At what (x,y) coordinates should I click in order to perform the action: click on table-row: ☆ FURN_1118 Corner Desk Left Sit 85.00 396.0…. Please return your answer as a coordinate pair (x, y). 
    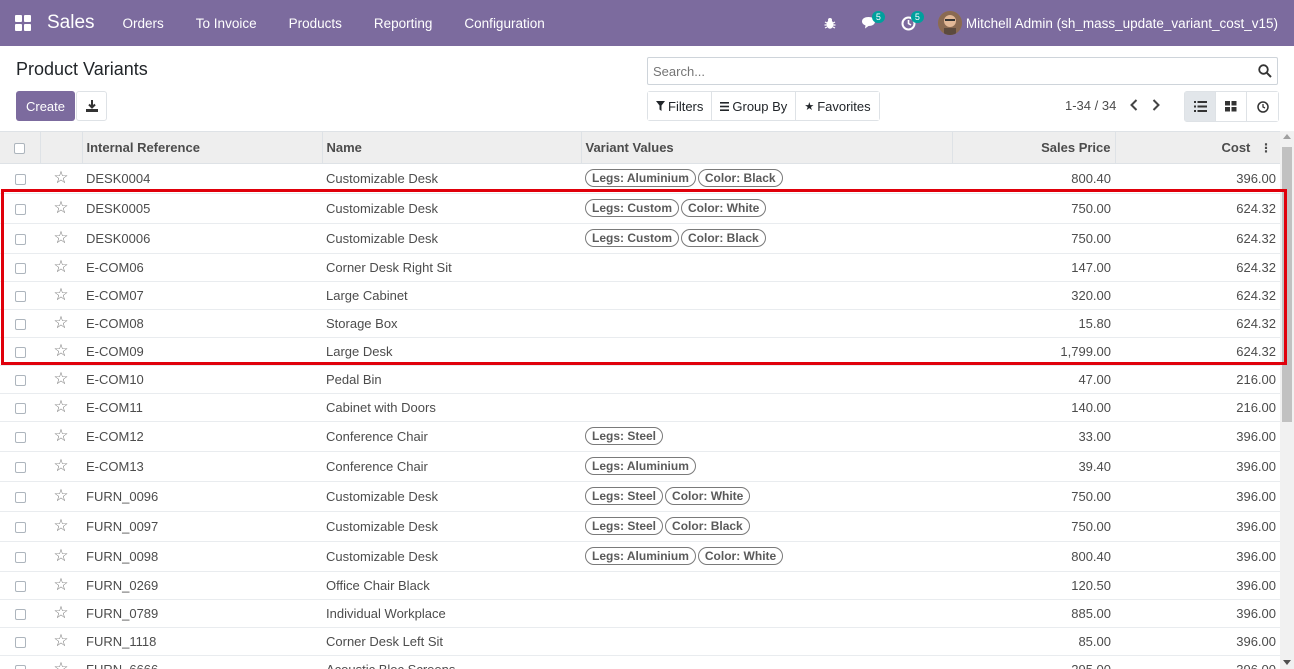
    Looking at the image, I should click on (640, 641).